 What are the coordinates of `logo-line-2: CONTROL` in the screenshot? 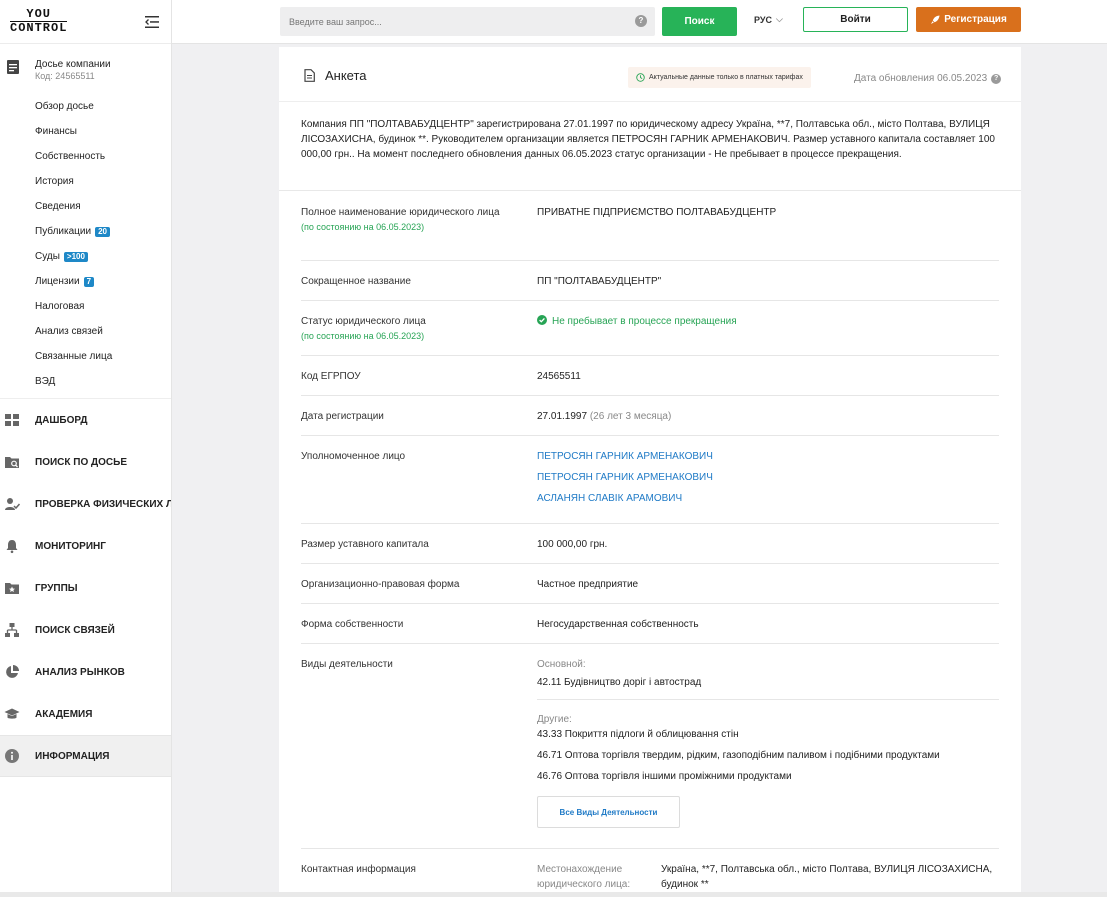 It's located at (39, 28).